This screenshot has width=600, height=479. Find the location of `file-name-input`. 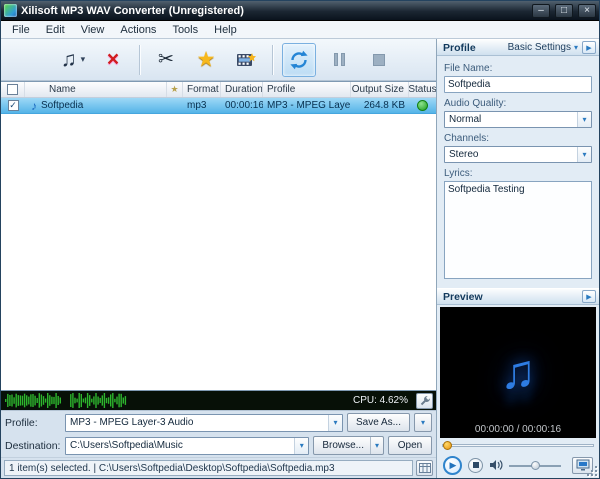

file-name-input is located at coordinates (518, 84).